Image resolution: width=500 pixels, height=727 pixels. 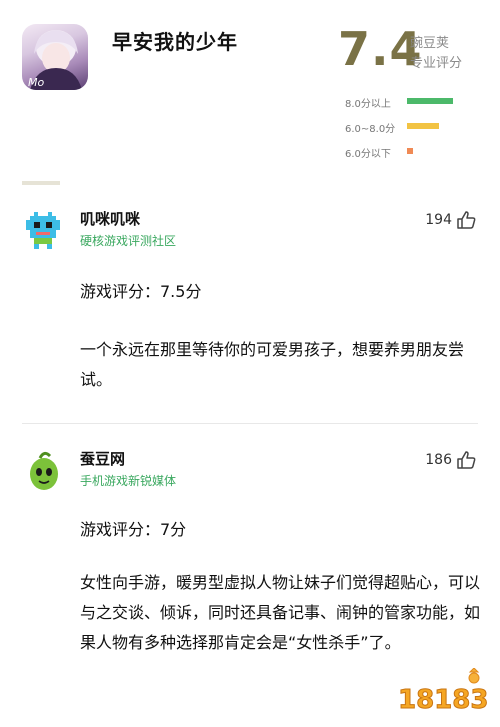 I want to click on like-button: 194, so click(x=450, y=220).